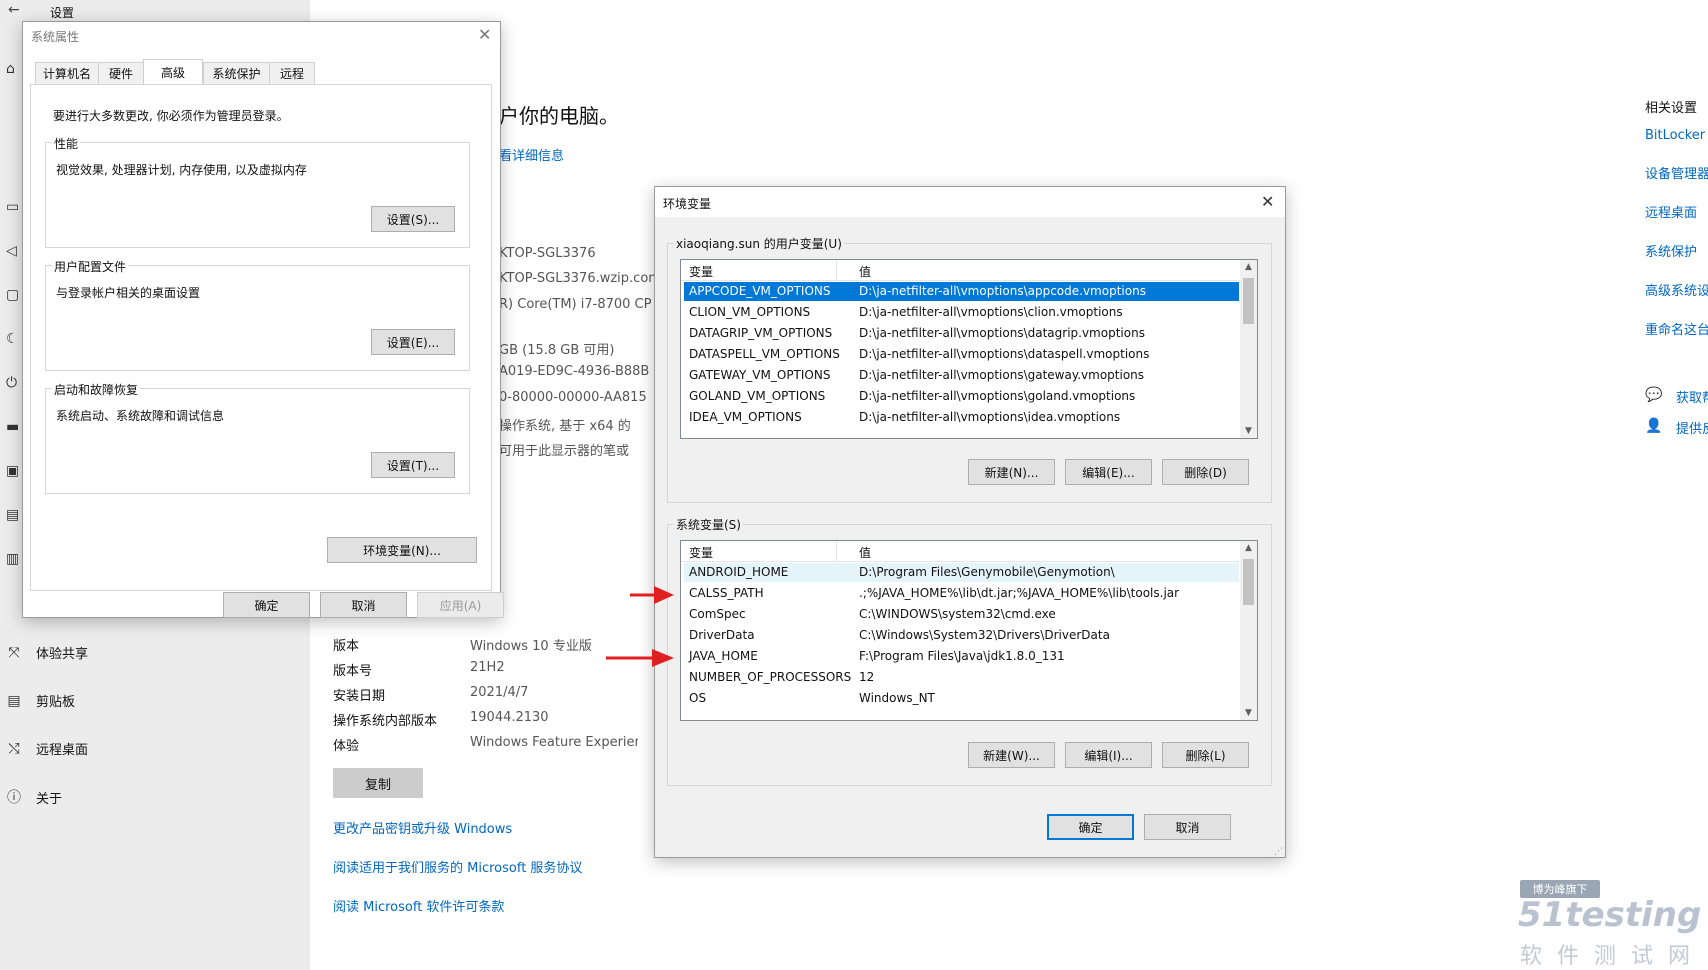 This screenshot has height=970, width=1708. Describe the element at coordinates (580, 278) in the screenshot. I see `full-device-name-value: KTOP-SGL3376.wzip.com` at that location.